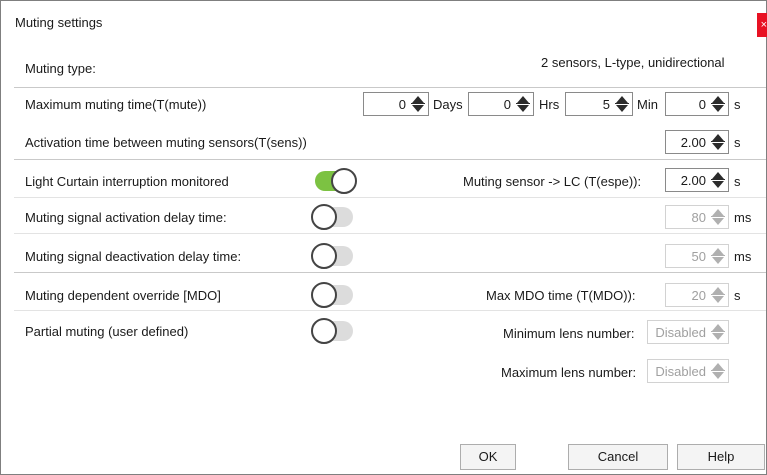 The width and height of the screenshot is (767, 475). Describe the element at coordinates (334, 331) in the screenshot. I see `partial-muting-toggle` at that location.